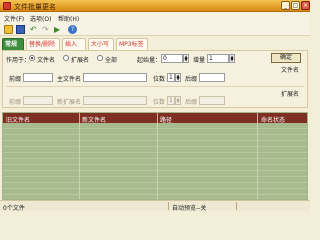  What do you see at coordinates (46, 29) in the screenshot?
I see `redo-icon: ↷` at bounding box center [46, 29].